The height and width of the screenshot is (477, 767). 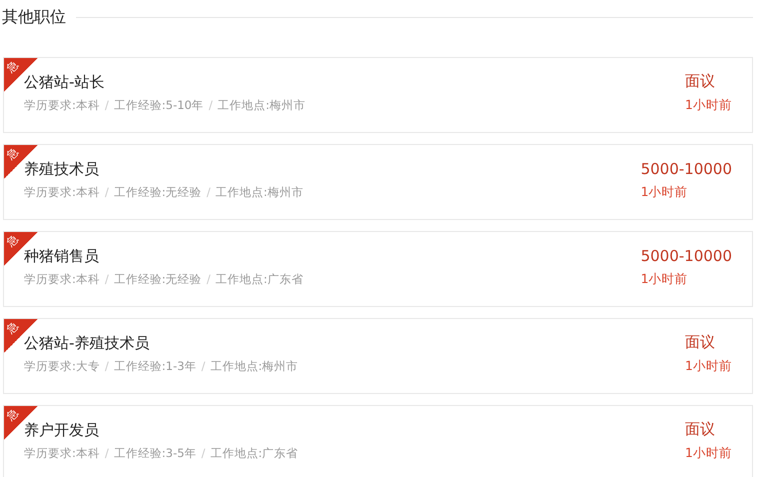 What do you see at coordinates (165, 82) in the screenshot?
I see `job-title: 公猪站-站长` at bounding box center [165, 82].